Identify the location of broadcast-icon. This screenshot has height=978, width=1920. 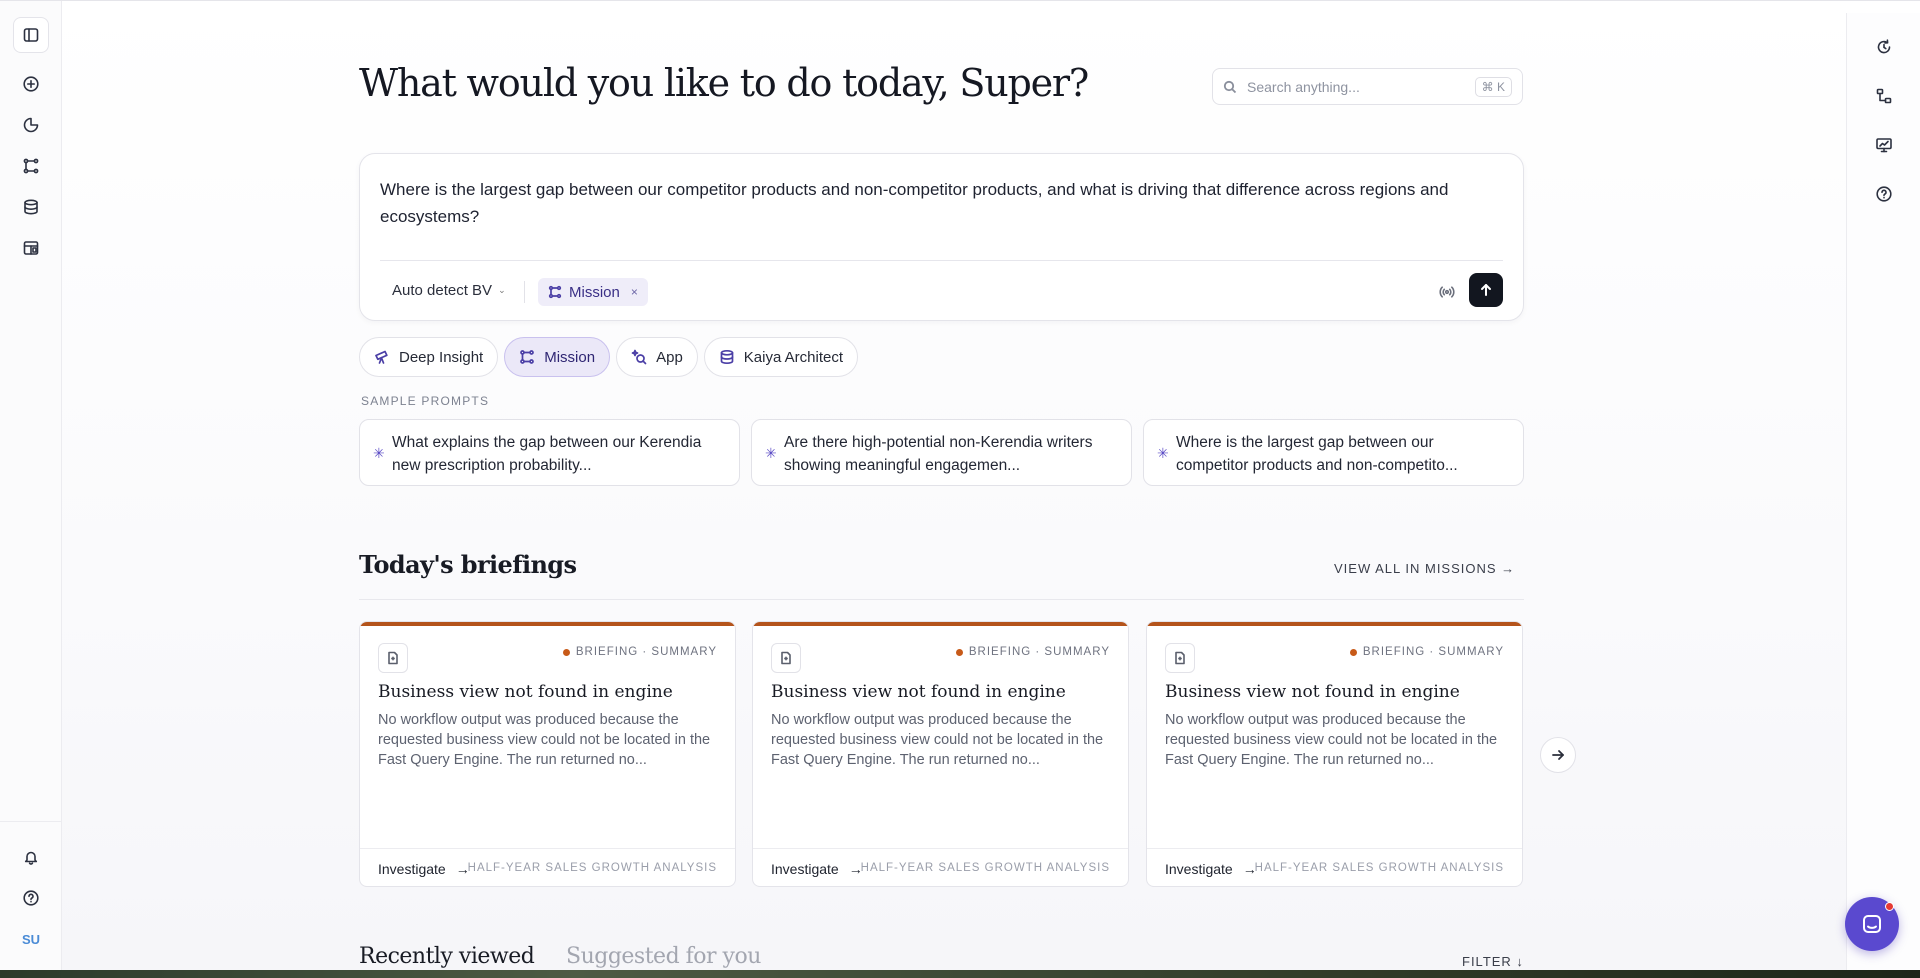
(1447, 292).